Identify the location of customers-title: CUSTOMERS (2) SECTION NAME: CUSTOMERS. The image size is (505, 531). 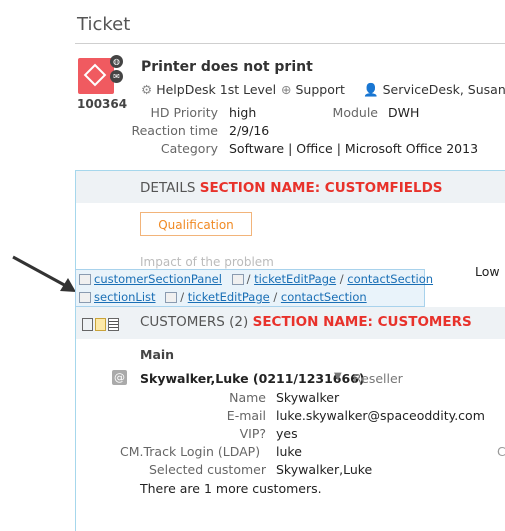
(306, 322).